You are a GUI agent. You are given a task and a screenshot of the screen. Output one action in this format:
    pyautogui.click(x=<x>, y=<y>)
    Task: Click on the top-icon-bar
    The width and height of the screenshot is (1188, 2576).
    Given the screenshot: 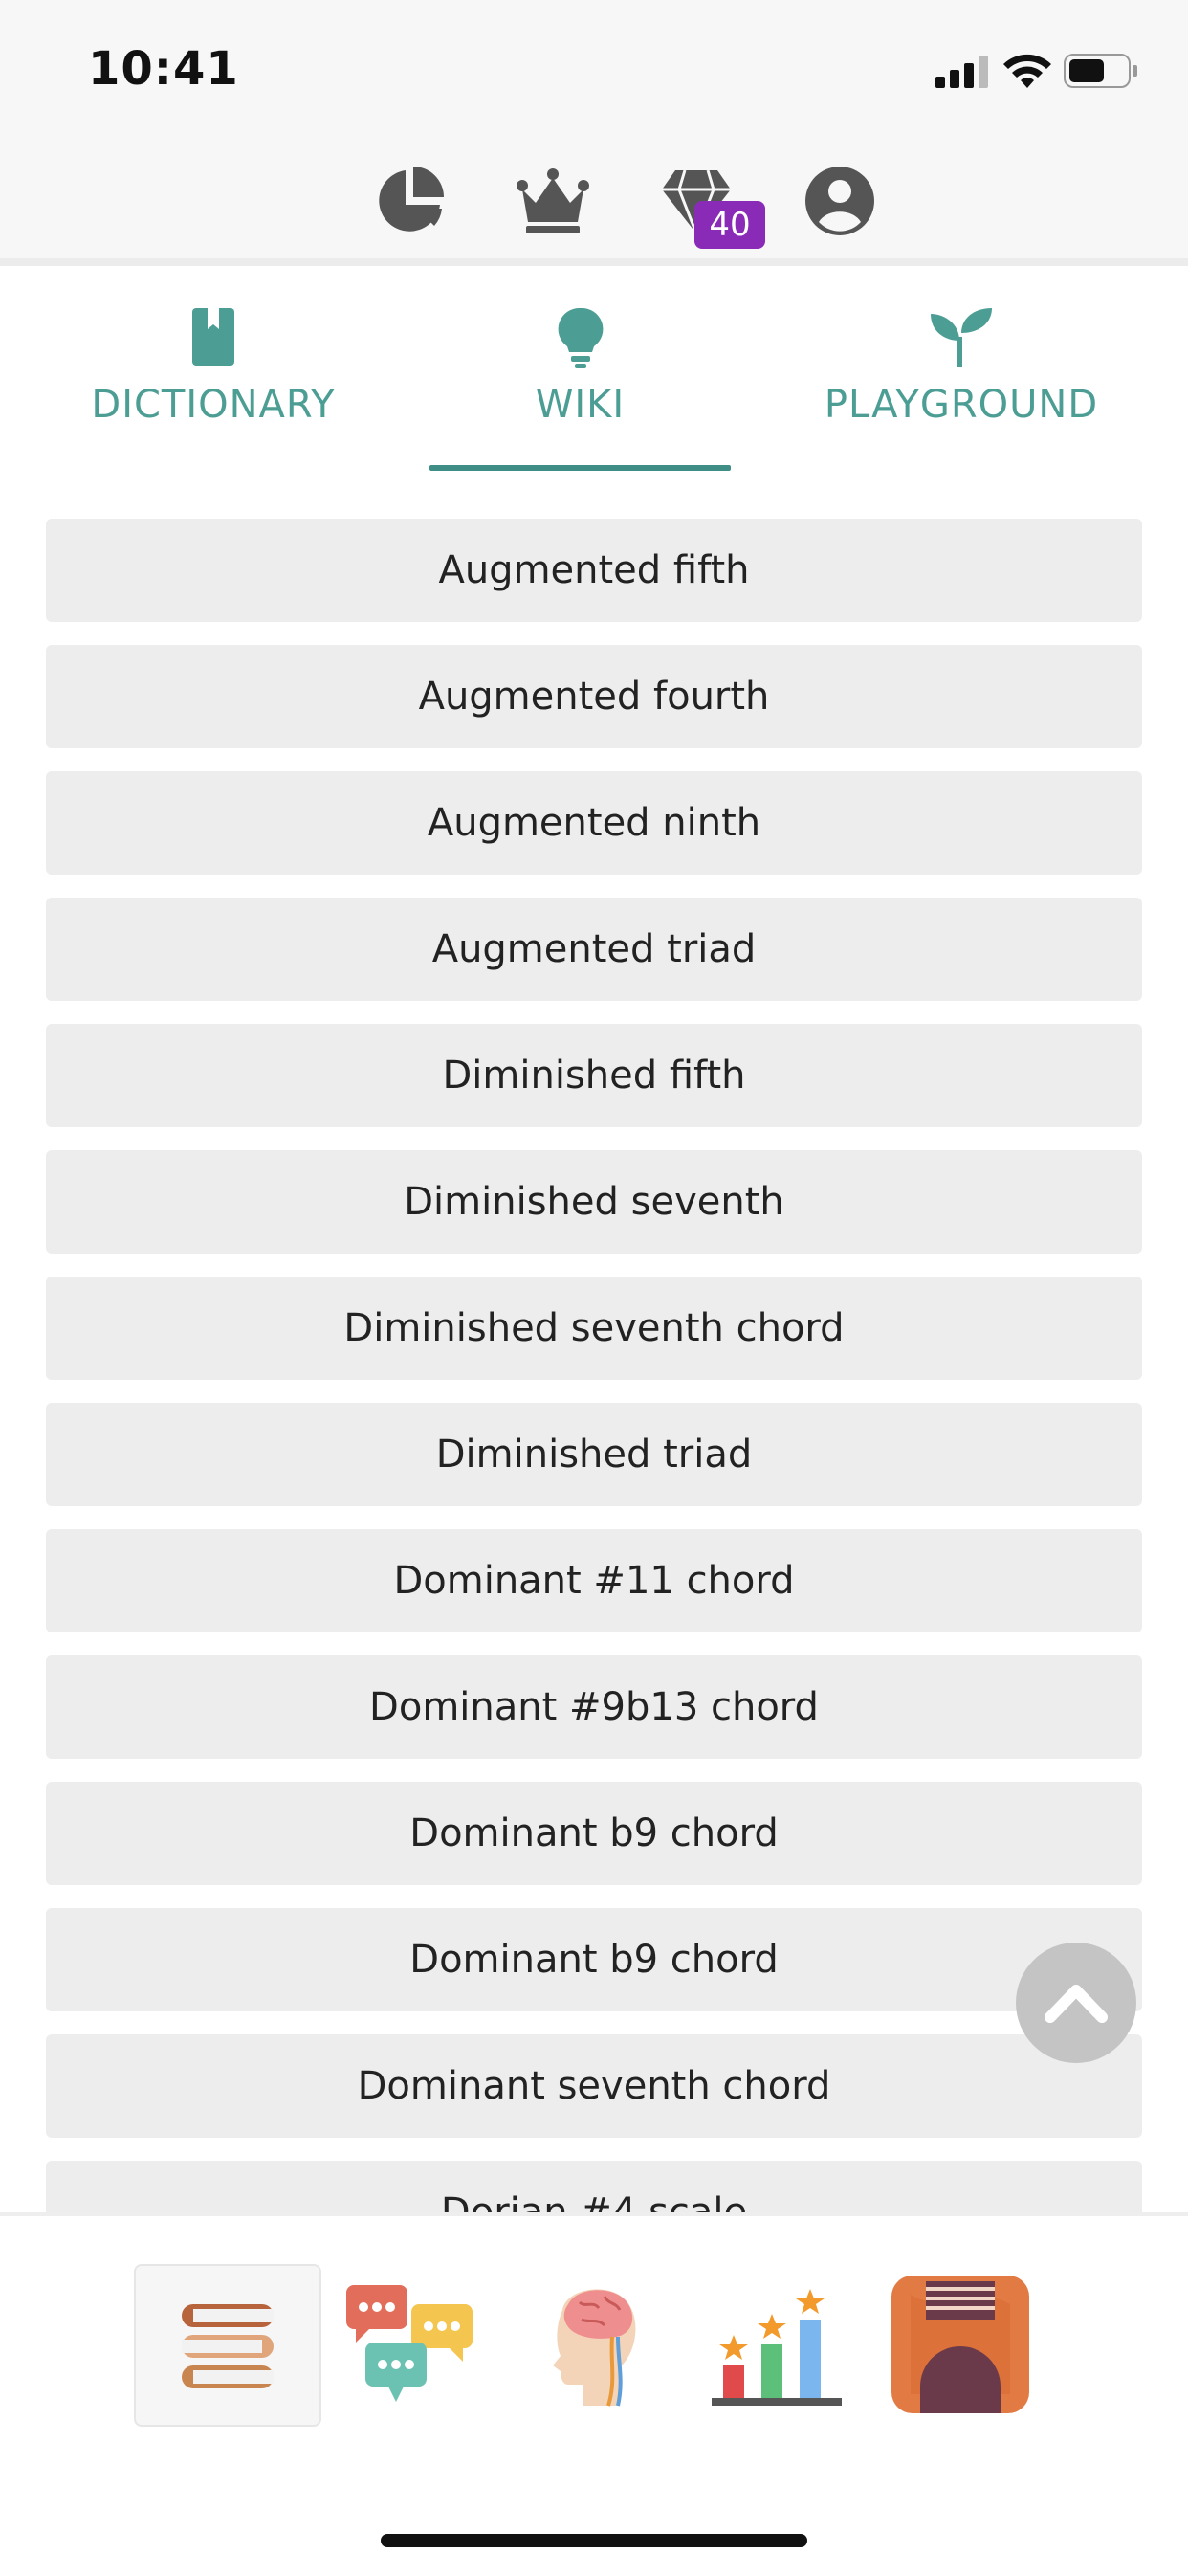 What is the action you would take?
    pyautogui.click(x=594, y=205)
    